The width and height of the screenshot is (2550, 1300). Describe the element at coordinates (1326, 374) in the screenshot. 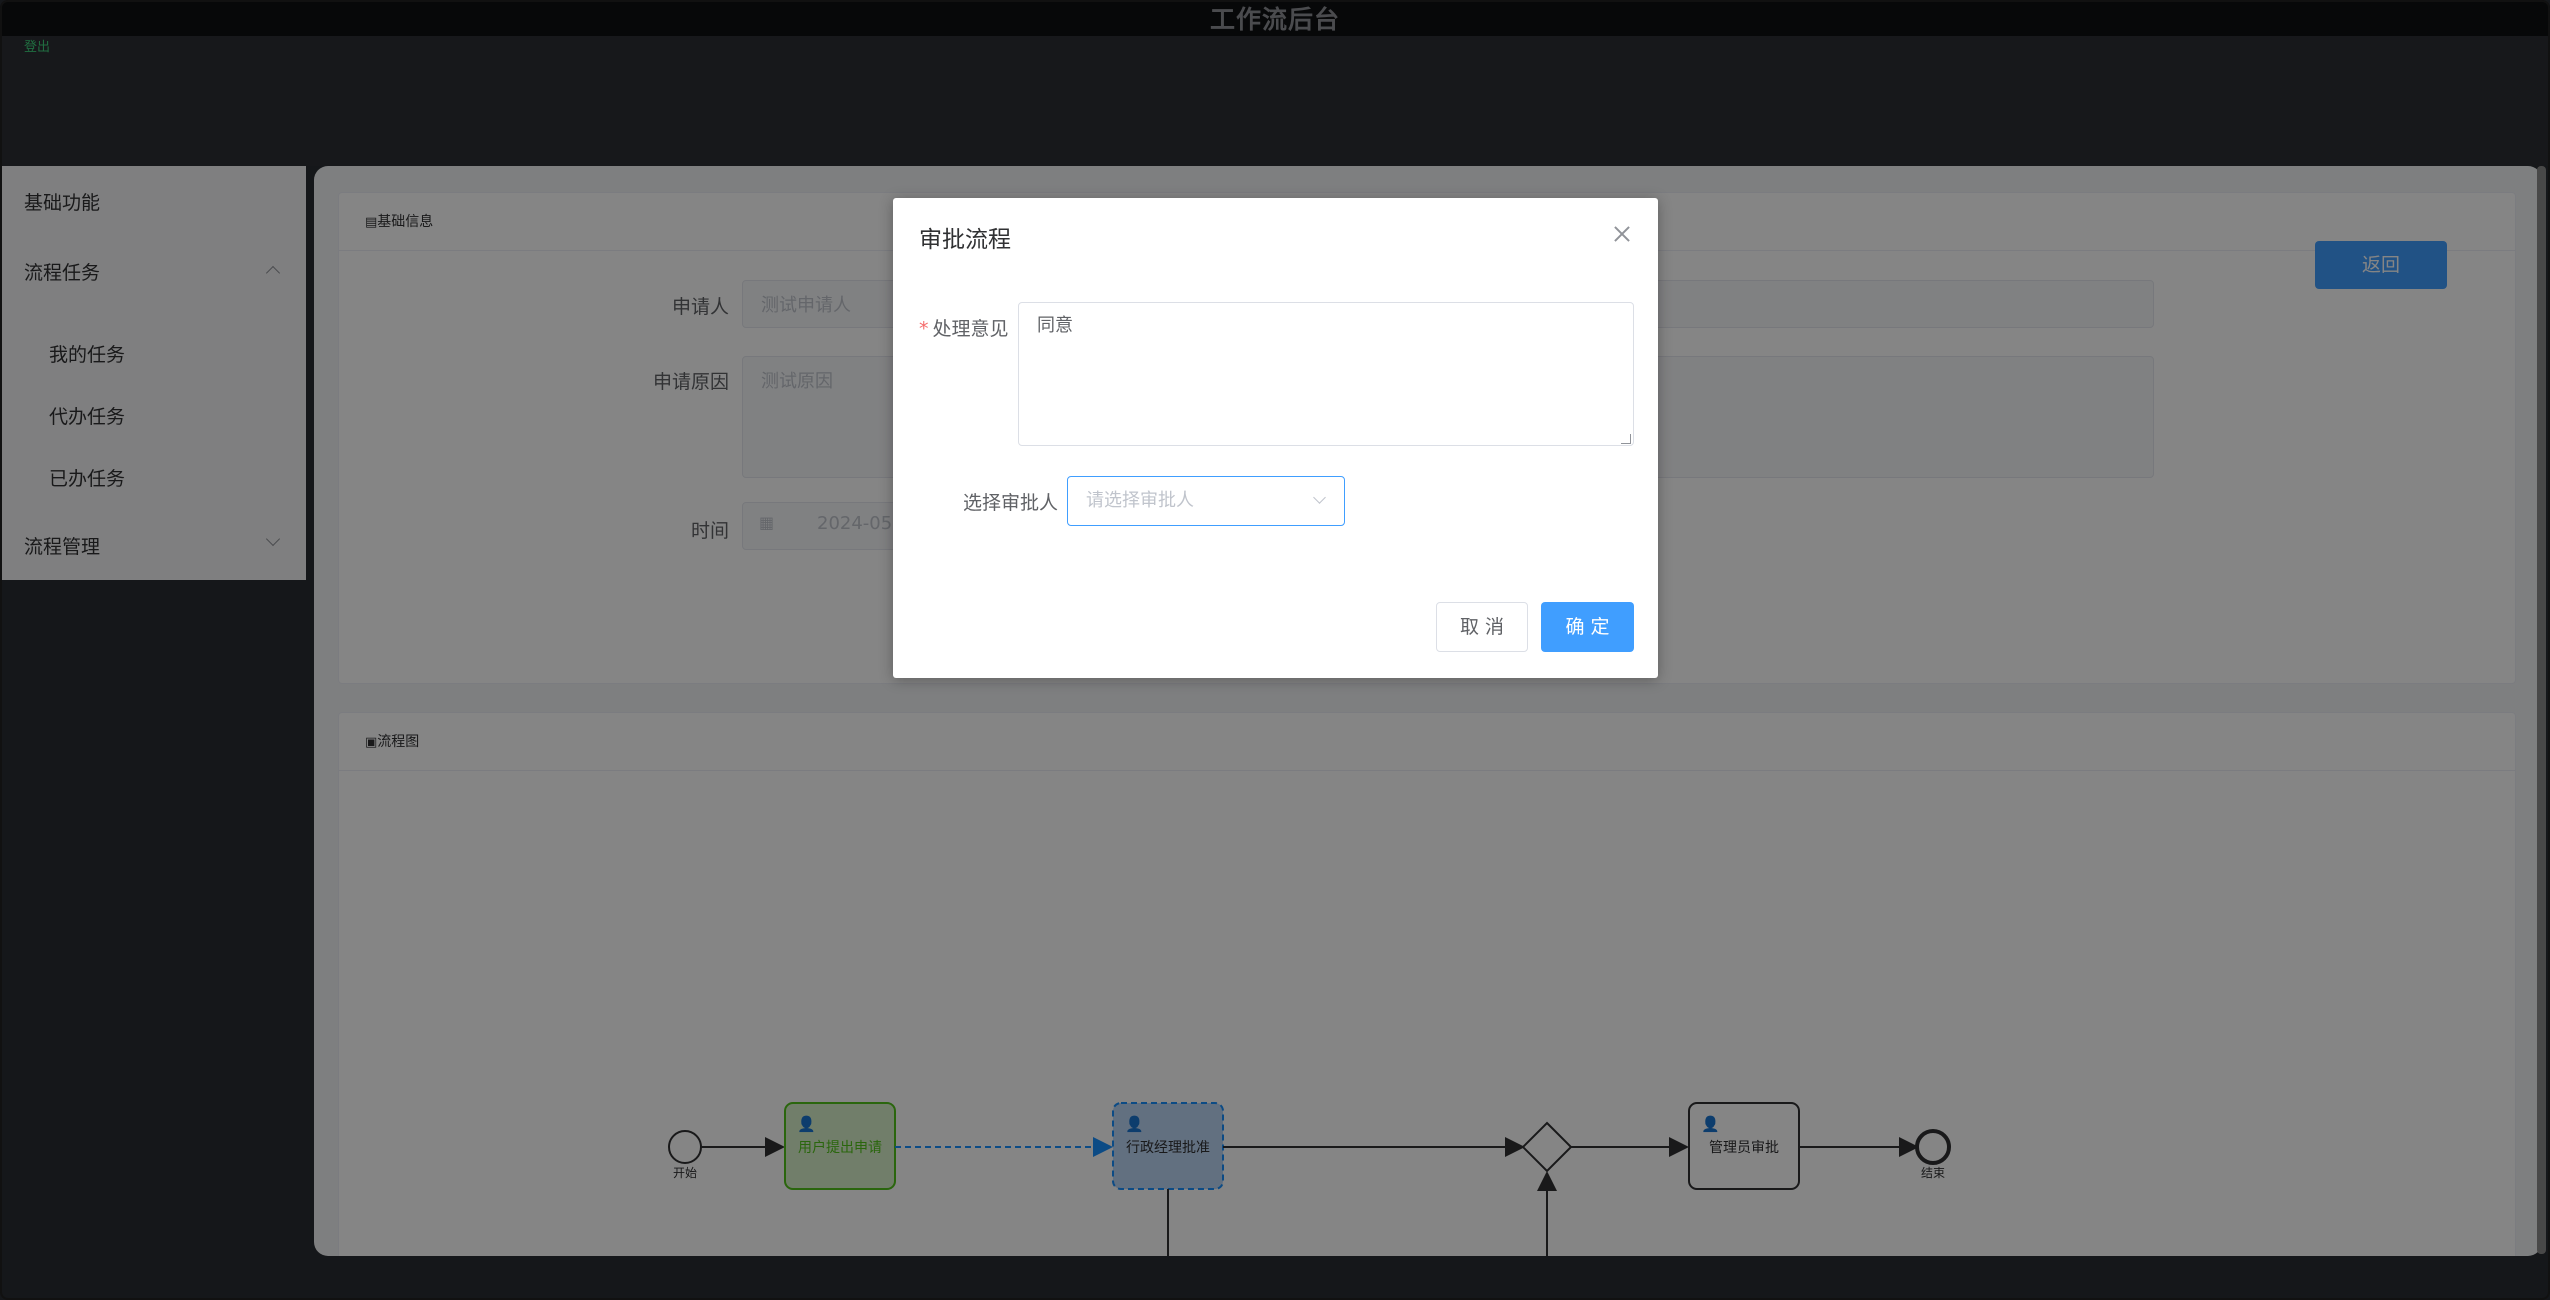

I see `opinion-textarea: 同意` at that location.